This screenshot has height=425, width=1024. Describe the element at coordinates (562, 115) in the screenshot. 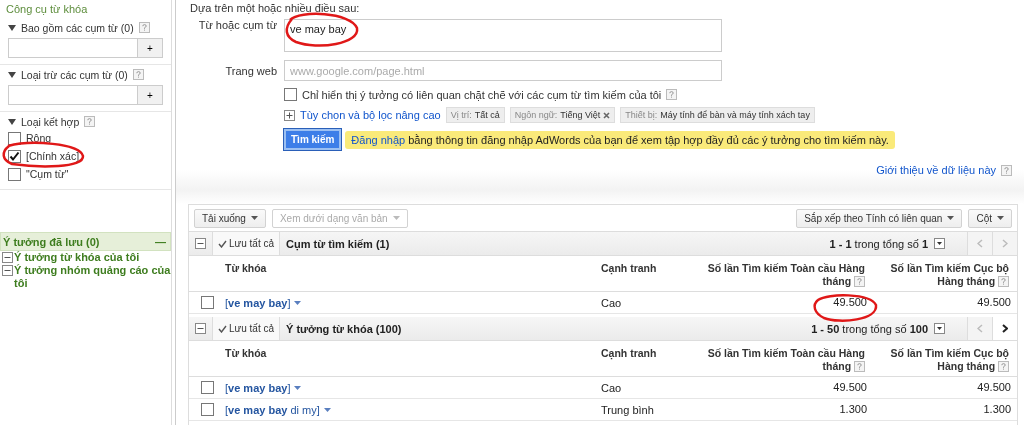

I see `filter-chip: Ngôn ngữ: Tiếng Việt` at that location.